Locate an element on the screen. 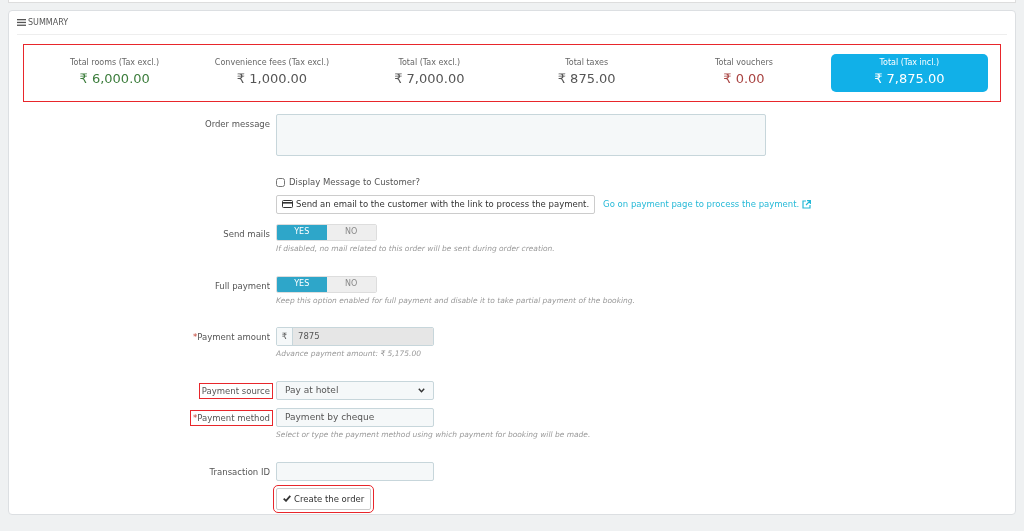 Image resolution: width=1024 pixels, height=531 pixels. payment-method-field: Payment by cheque is located at coordinates (355, 418).